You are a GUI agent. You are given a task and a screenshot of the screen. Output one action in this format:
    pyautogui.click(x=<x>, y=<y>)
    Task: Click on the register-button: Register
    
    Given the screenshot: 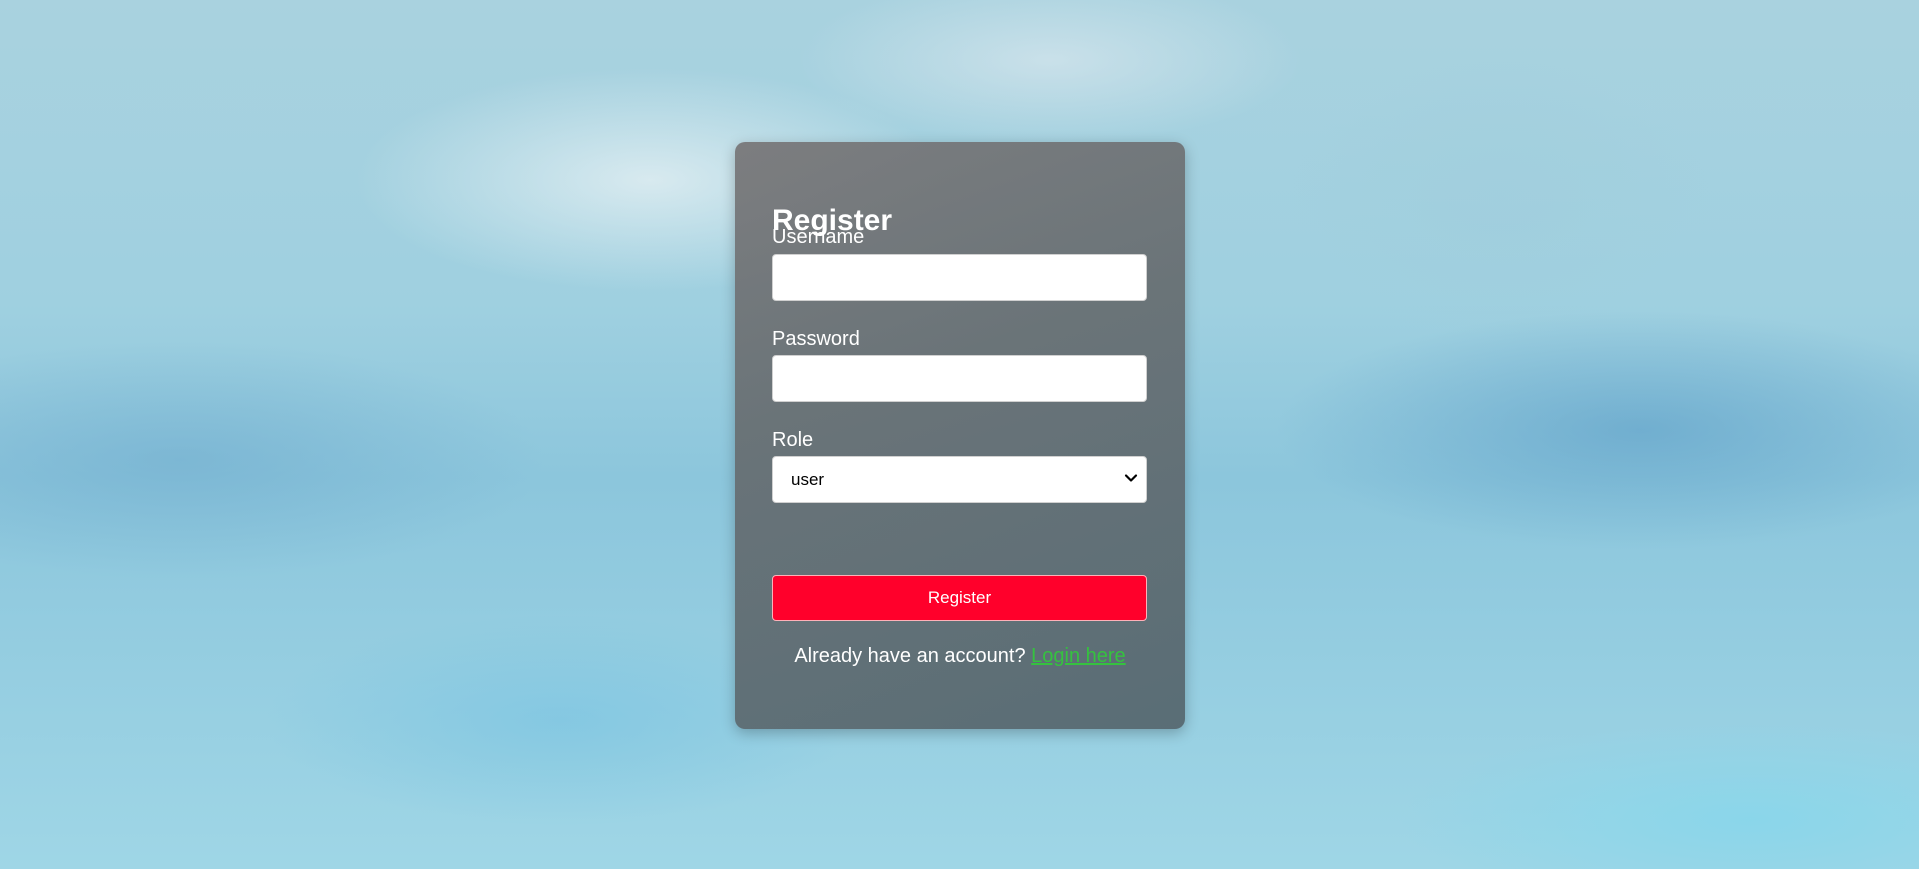 What is the action you would take?
    pyautogui.click(x=959, y=598)
    